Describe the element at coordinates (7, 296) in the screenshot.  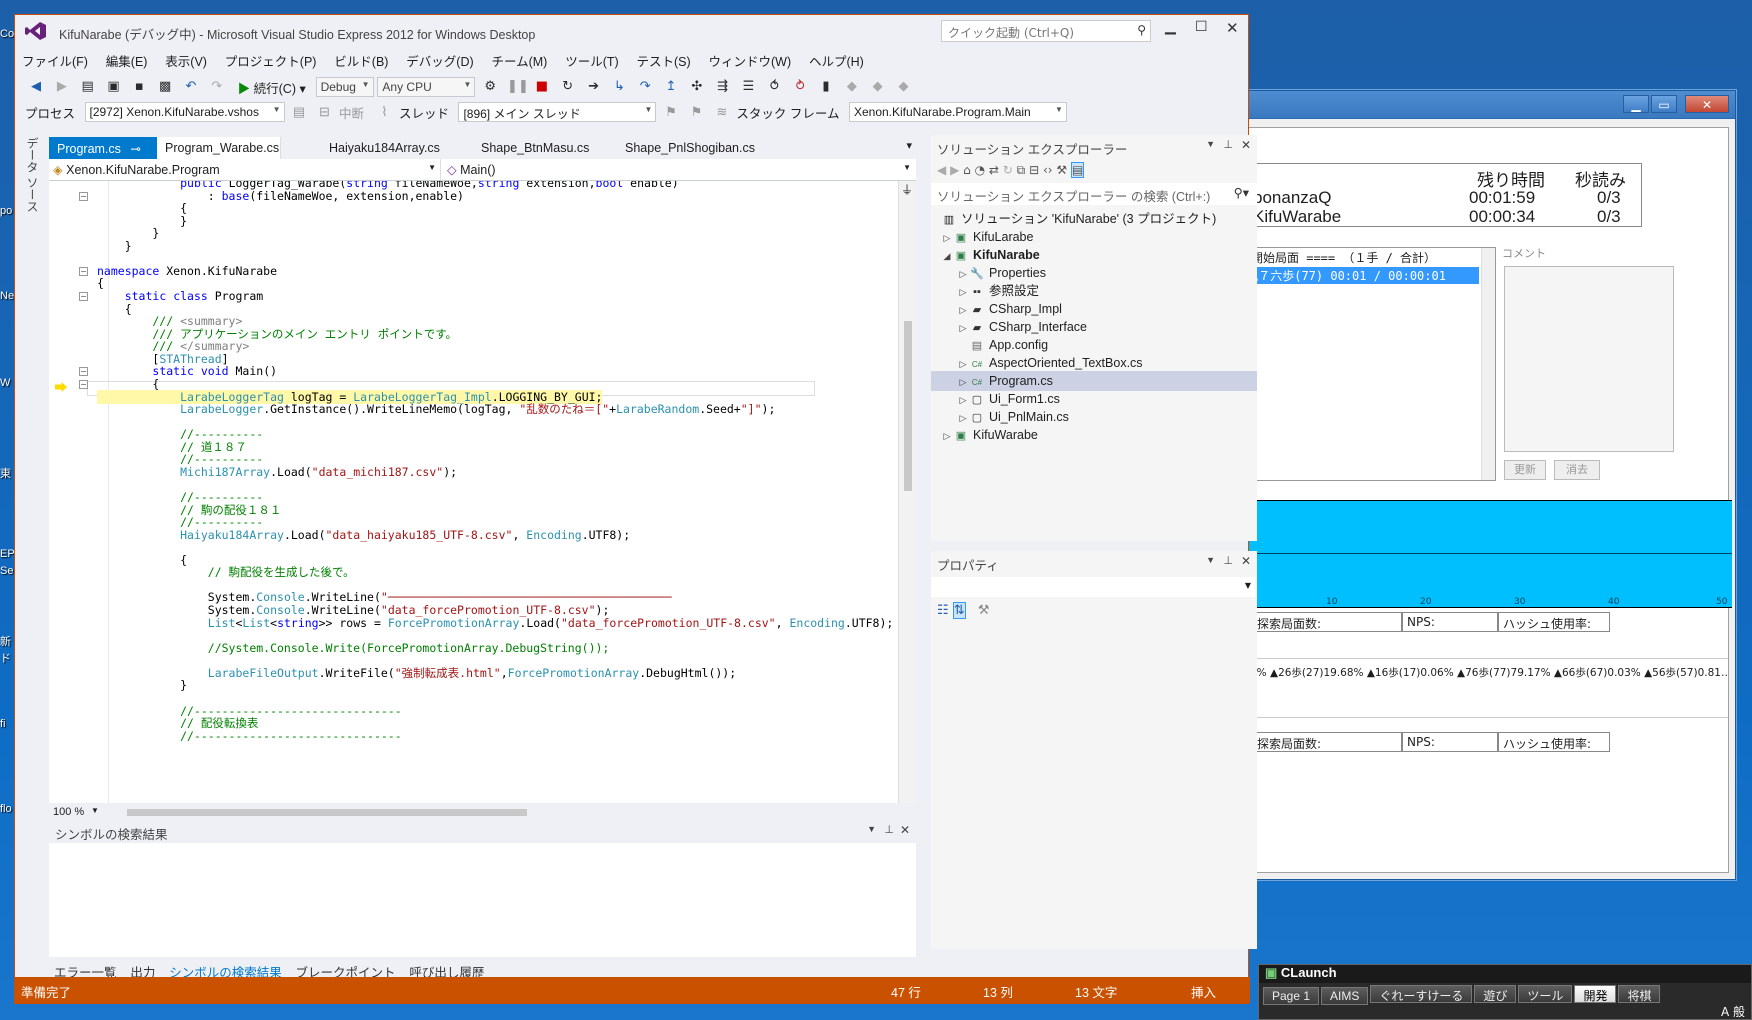
I see `desktop-icon-label: Ne` at that location.